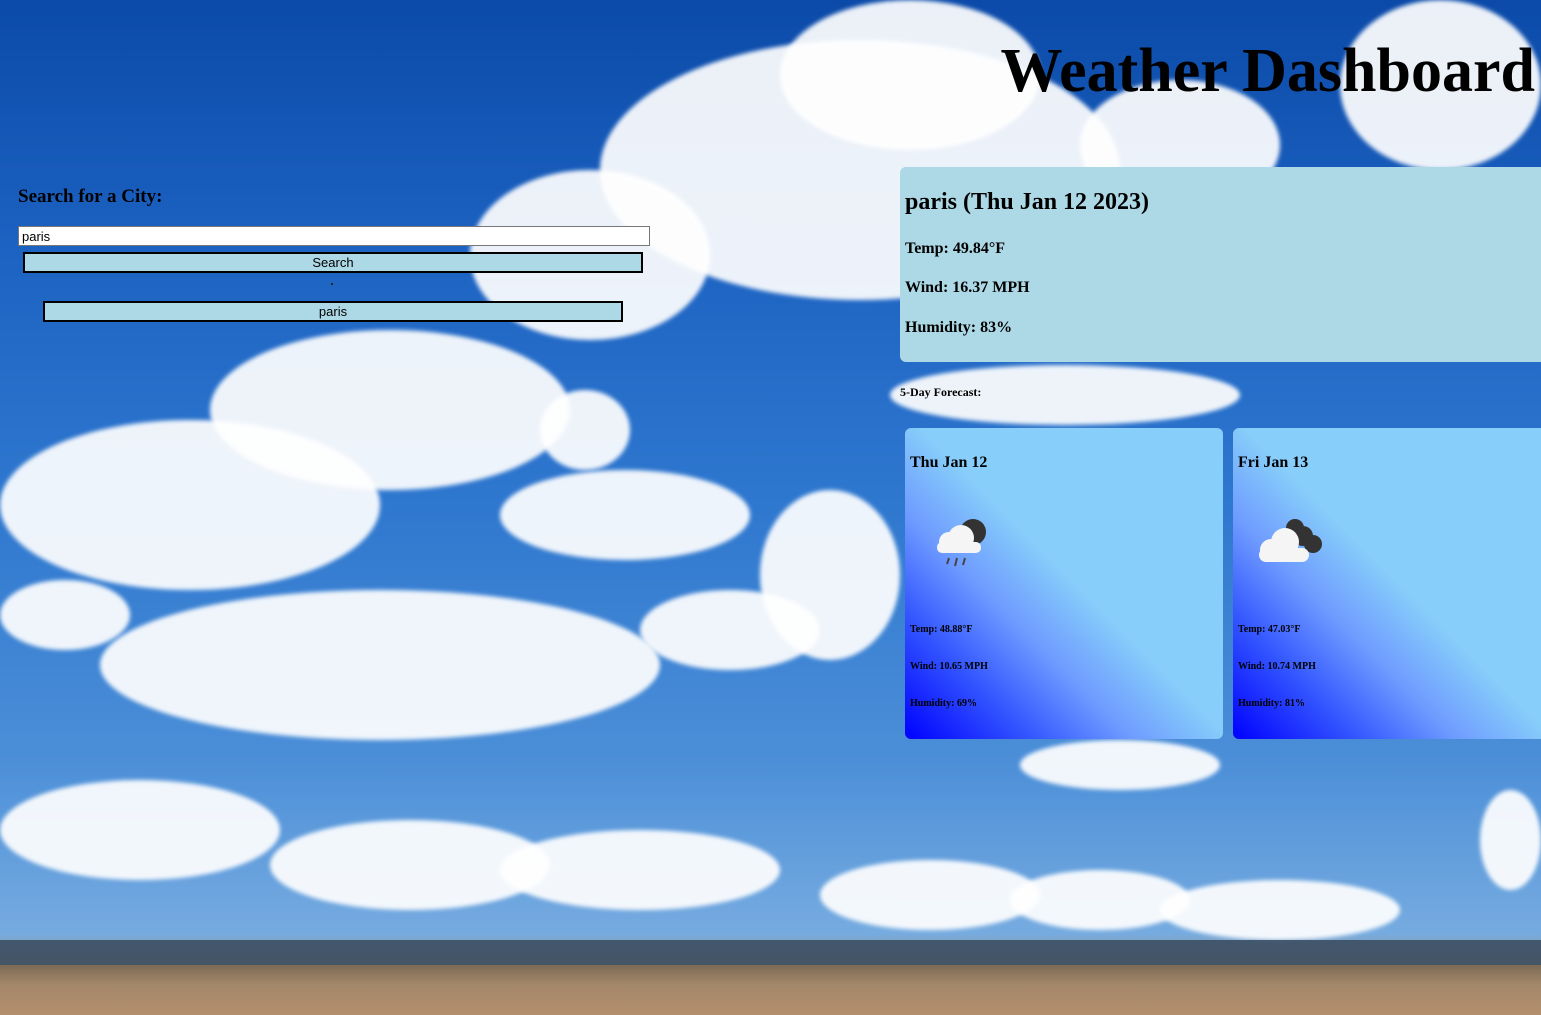  What do you see at coordinates (333, 262) in the screenshot?
I see `search-button: Search` at bounding box center [333, 262].